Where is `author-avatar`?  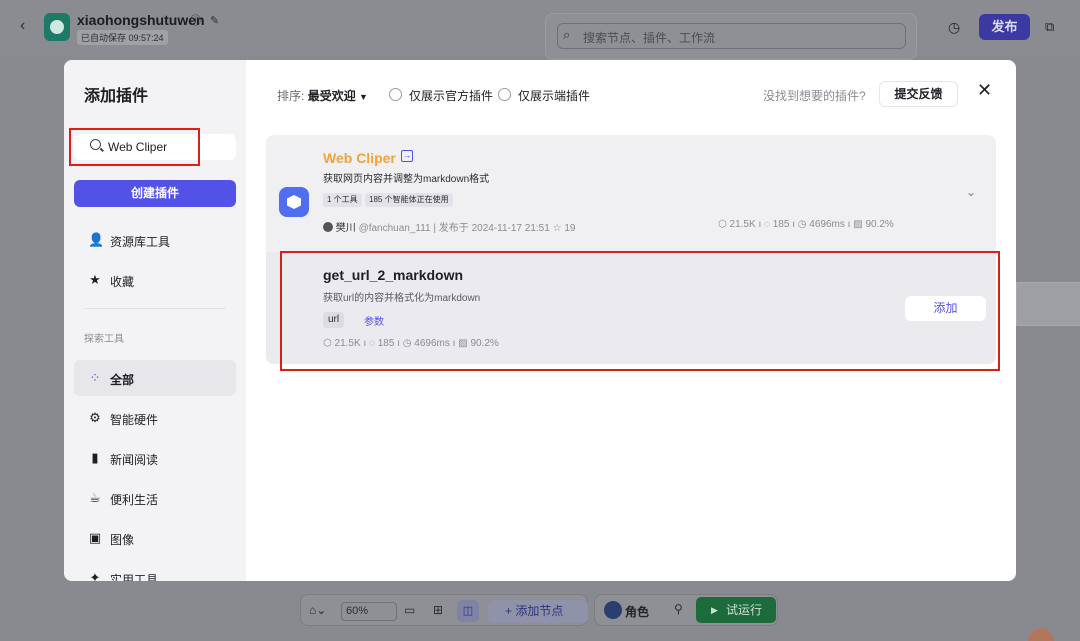 author-avatar is located at coordinates (328, 227).